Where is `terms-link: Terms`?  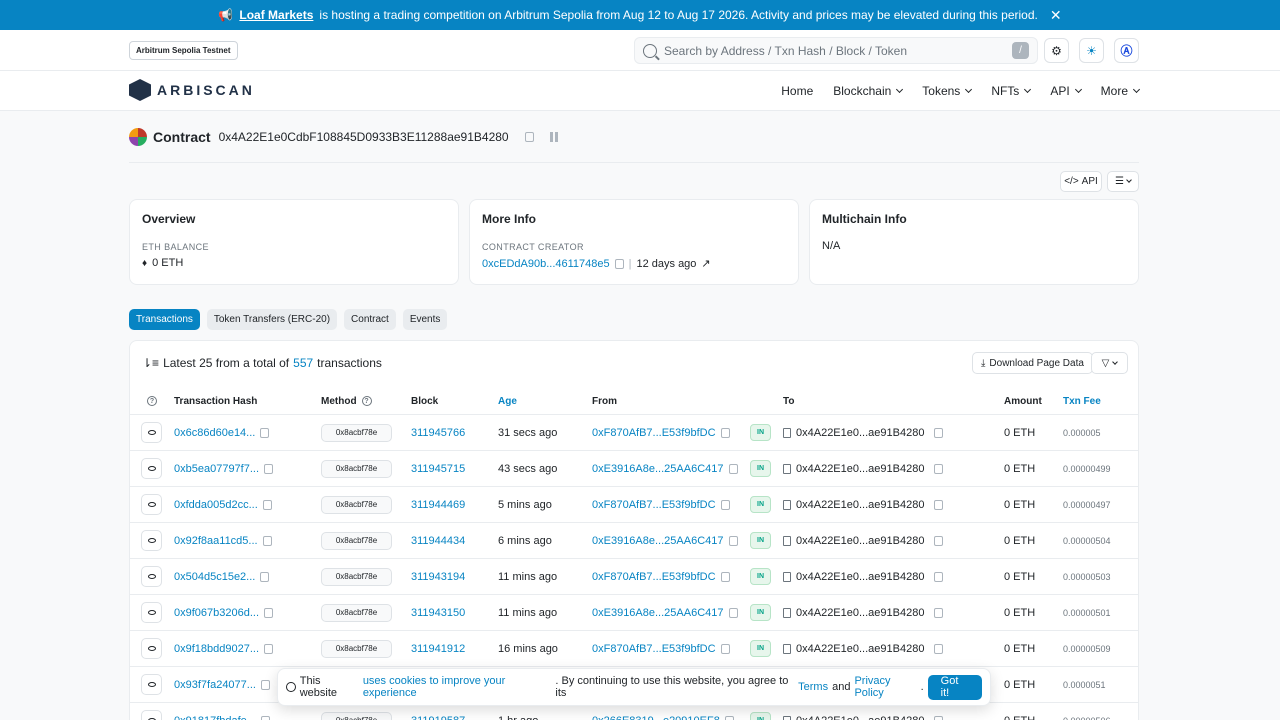
terms-link: Terms is located at coordinates (813, 687).